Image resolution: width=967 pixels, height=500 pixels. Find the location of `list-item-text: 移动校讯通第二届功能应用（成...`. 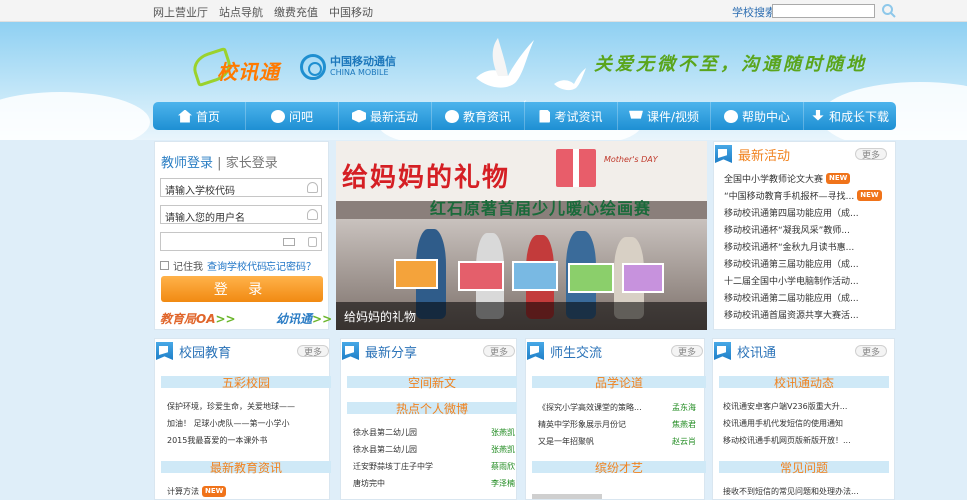

list-item-text: 移动校讯通第二届功能应用（成... is located at coordinates (791, 299).